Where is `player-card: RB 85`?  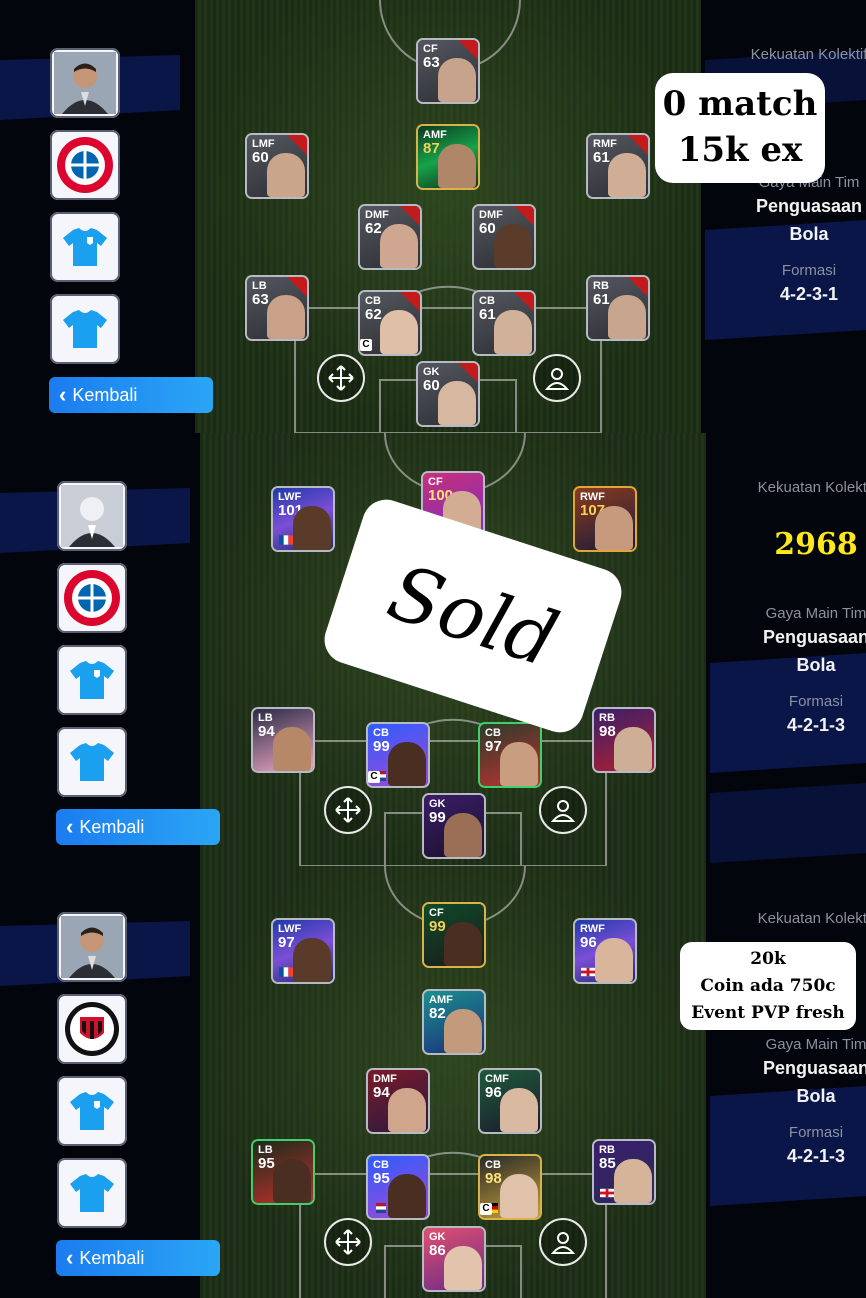 player-card: RB 85 is located at coordinates (624, 1172).